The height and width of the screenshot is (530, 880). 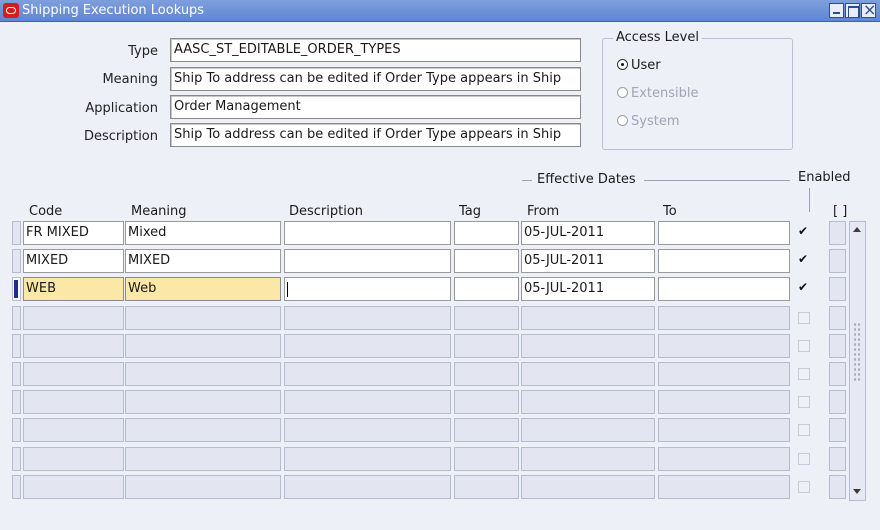 I want to click on meaning-cell: Mixed, so click(x=203, y=233).